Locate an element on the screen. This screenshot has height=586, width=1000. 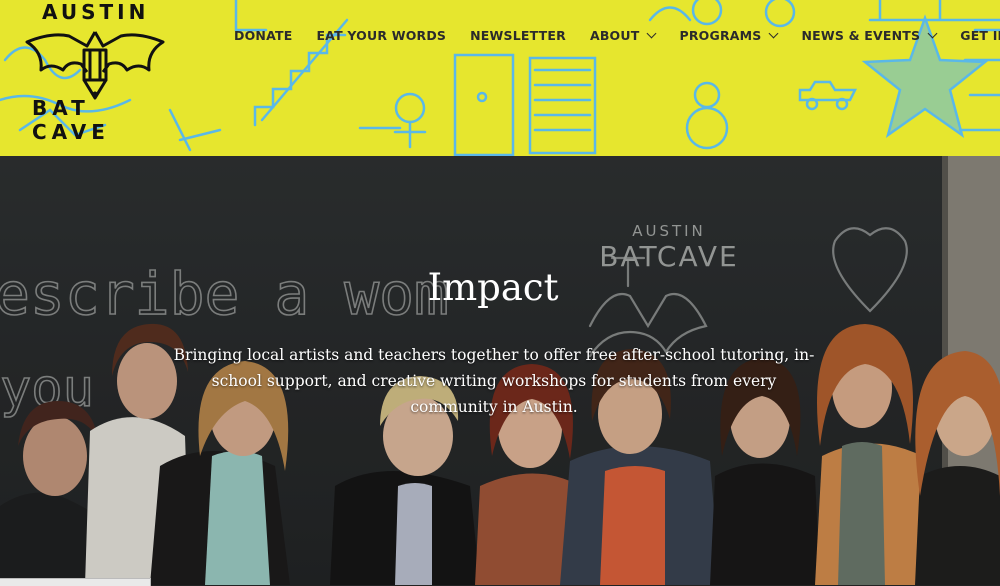
nav-get-involved: GET INVOLVED is located at coordinates (980, 35).